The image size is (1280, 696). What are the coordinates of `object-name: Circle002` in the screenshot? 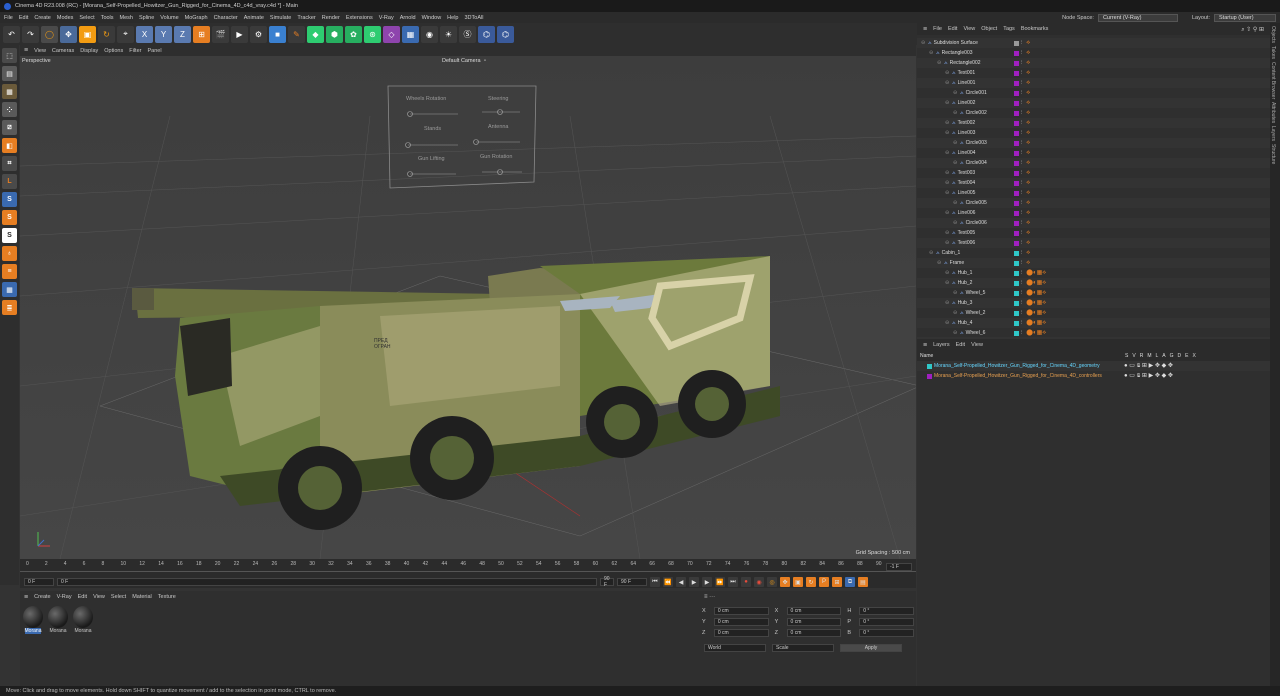 It's located at (990, 113).